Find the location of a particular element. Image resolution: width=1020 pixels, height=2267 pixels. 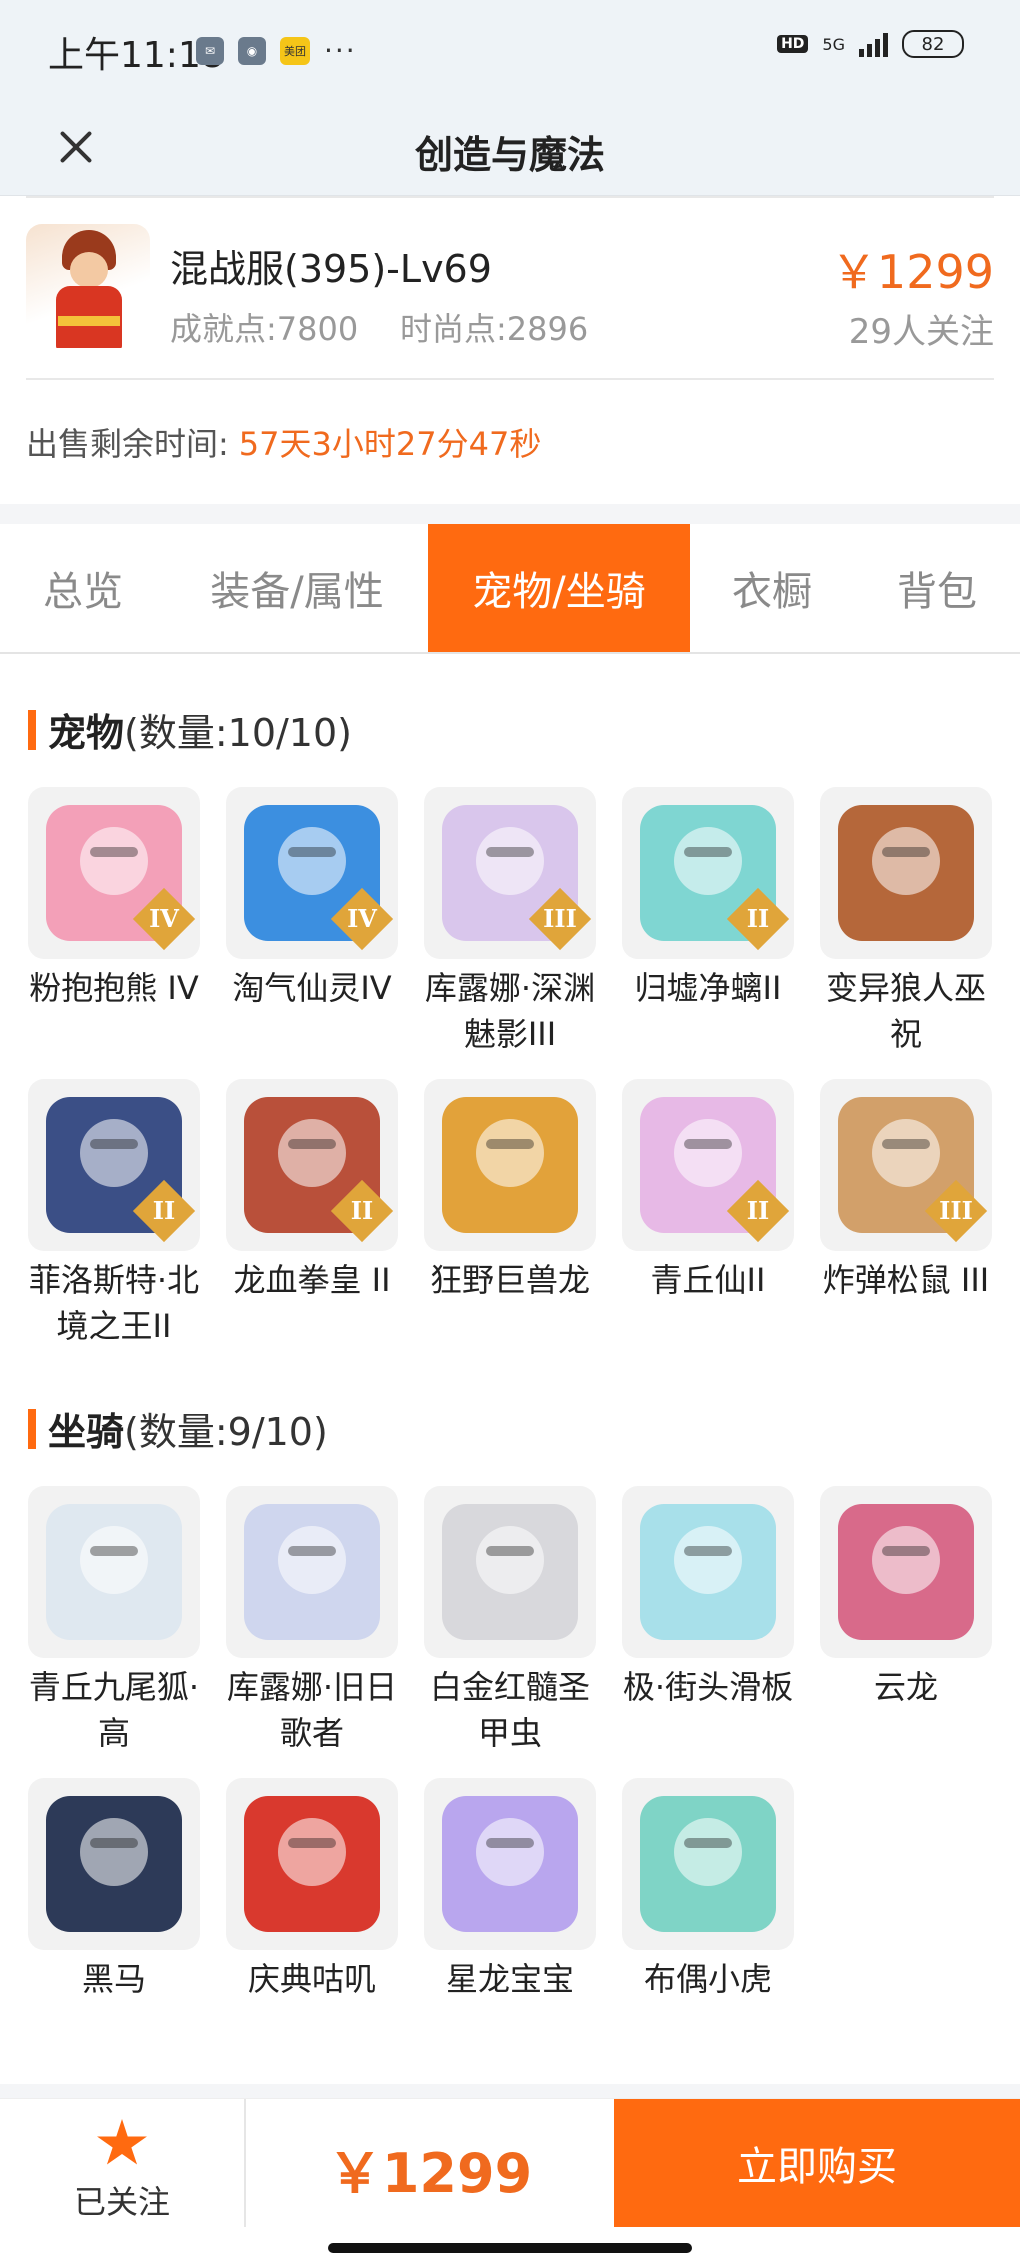

meituan-icon: 美团 is located at coordinates (295, 50).